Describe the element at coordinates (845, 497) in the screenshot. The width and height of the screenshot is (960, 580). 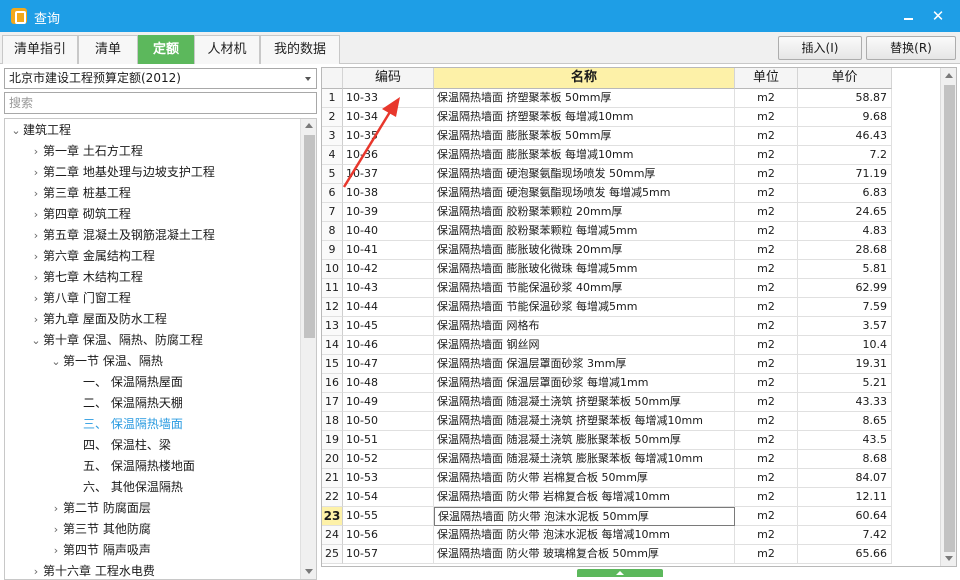
I see `price-cell: 12.11` at that location.